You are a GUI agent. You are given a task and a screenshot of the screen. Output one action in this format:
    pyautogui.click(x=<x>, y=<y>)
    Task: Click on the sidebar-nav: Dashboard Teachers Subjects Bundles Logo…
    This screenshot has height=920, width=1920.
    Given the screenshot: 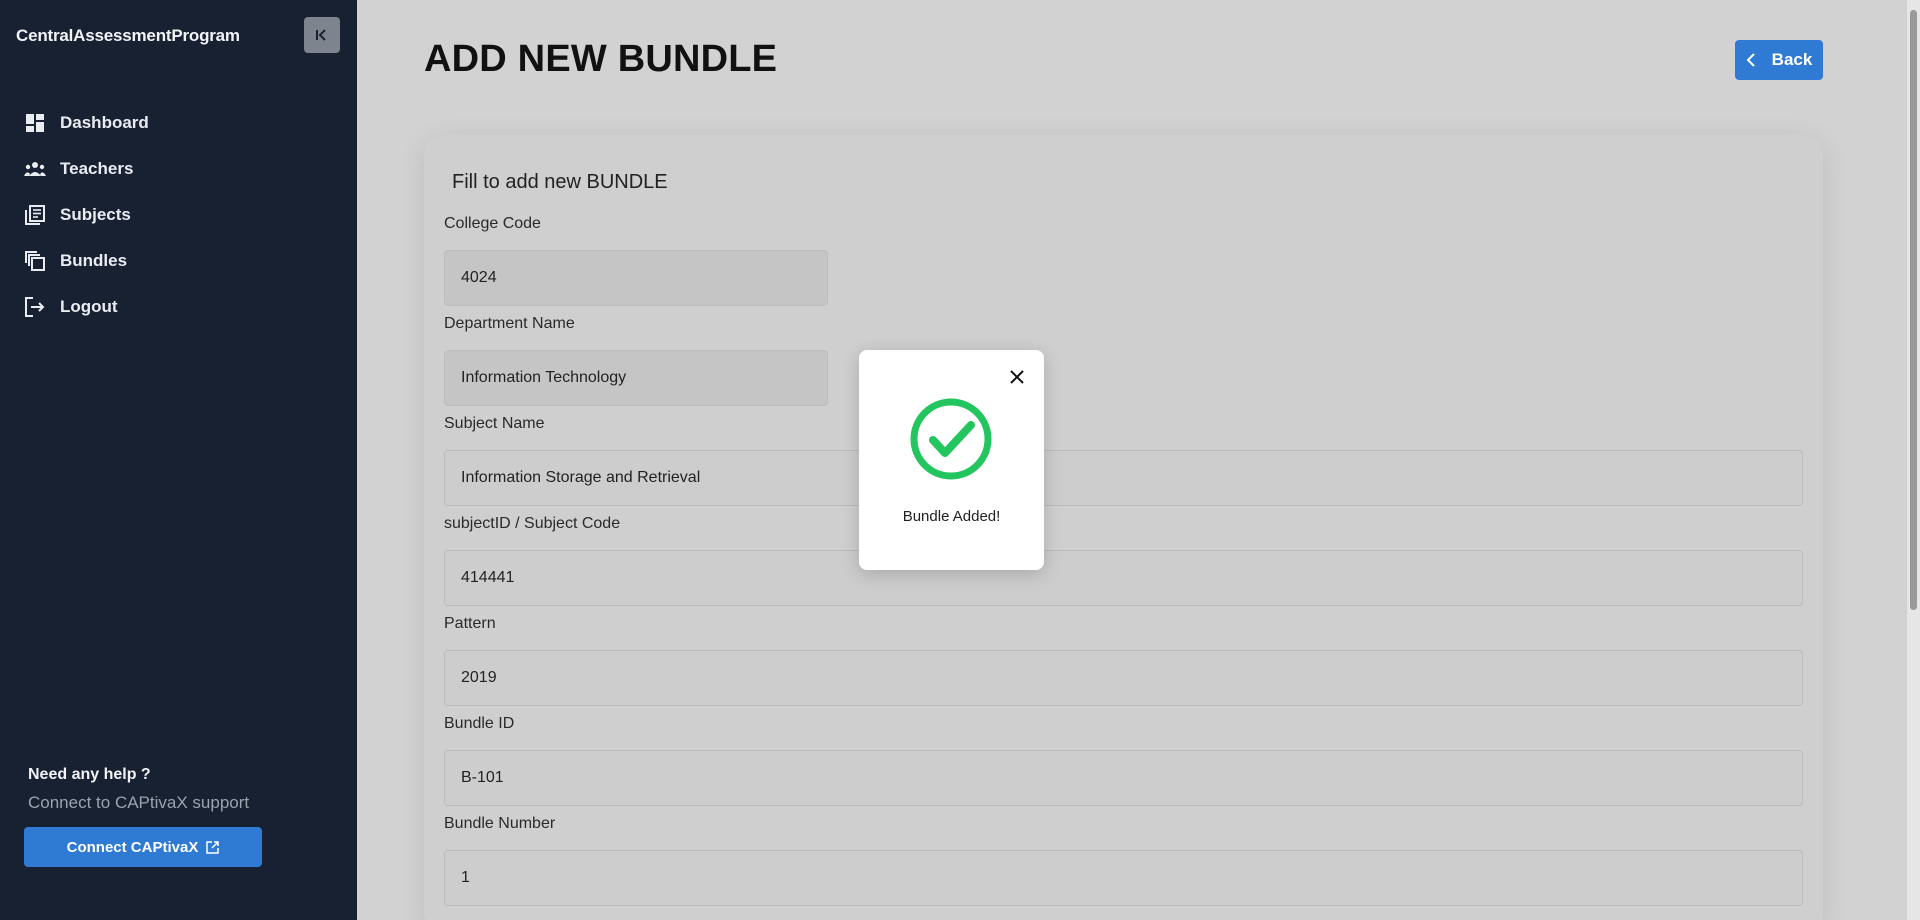 What is the action you would take?
    pyautogui.click(x=178, y=215)
    